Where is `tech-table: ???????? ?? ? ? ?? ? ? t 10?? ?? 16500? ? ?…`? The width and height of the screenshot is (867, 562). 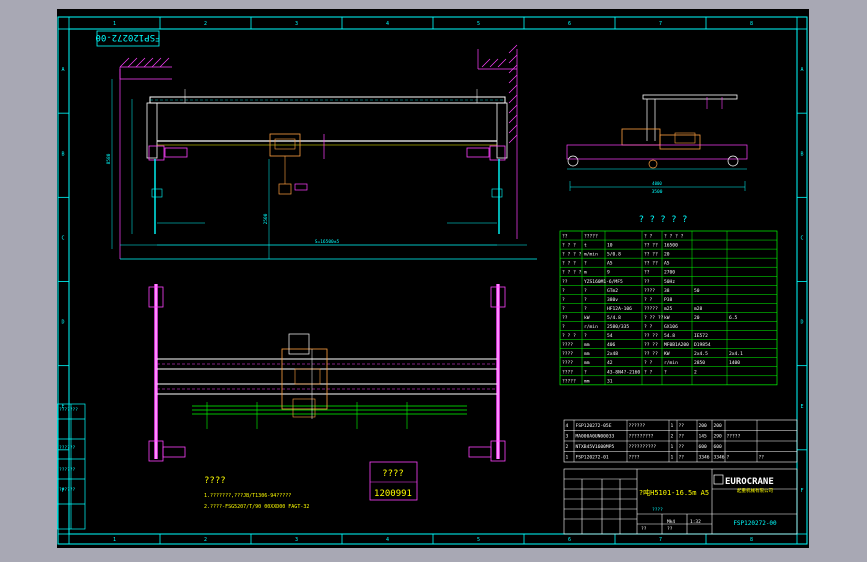
tech-table: ???????? ?? ? ? ?? ? ? t 10?? ?? 16500? ? ?… is located at coordinates (668, 308).